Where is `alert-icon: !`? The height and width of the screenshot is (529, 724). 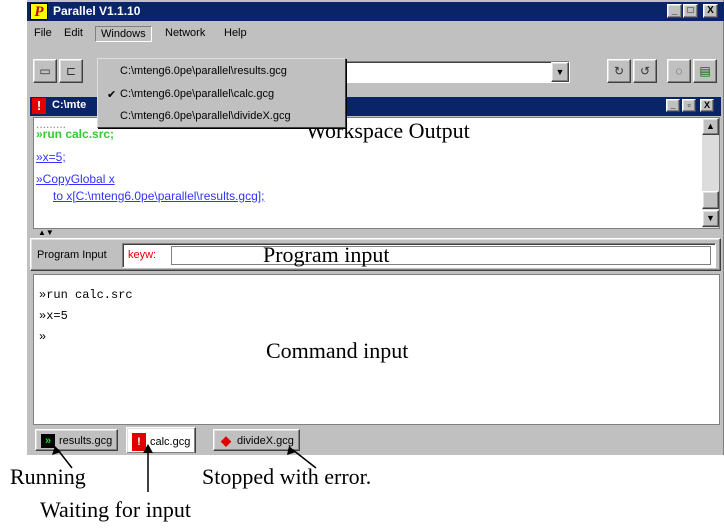
alert-icon: ! is located at coordinates (39, 106).